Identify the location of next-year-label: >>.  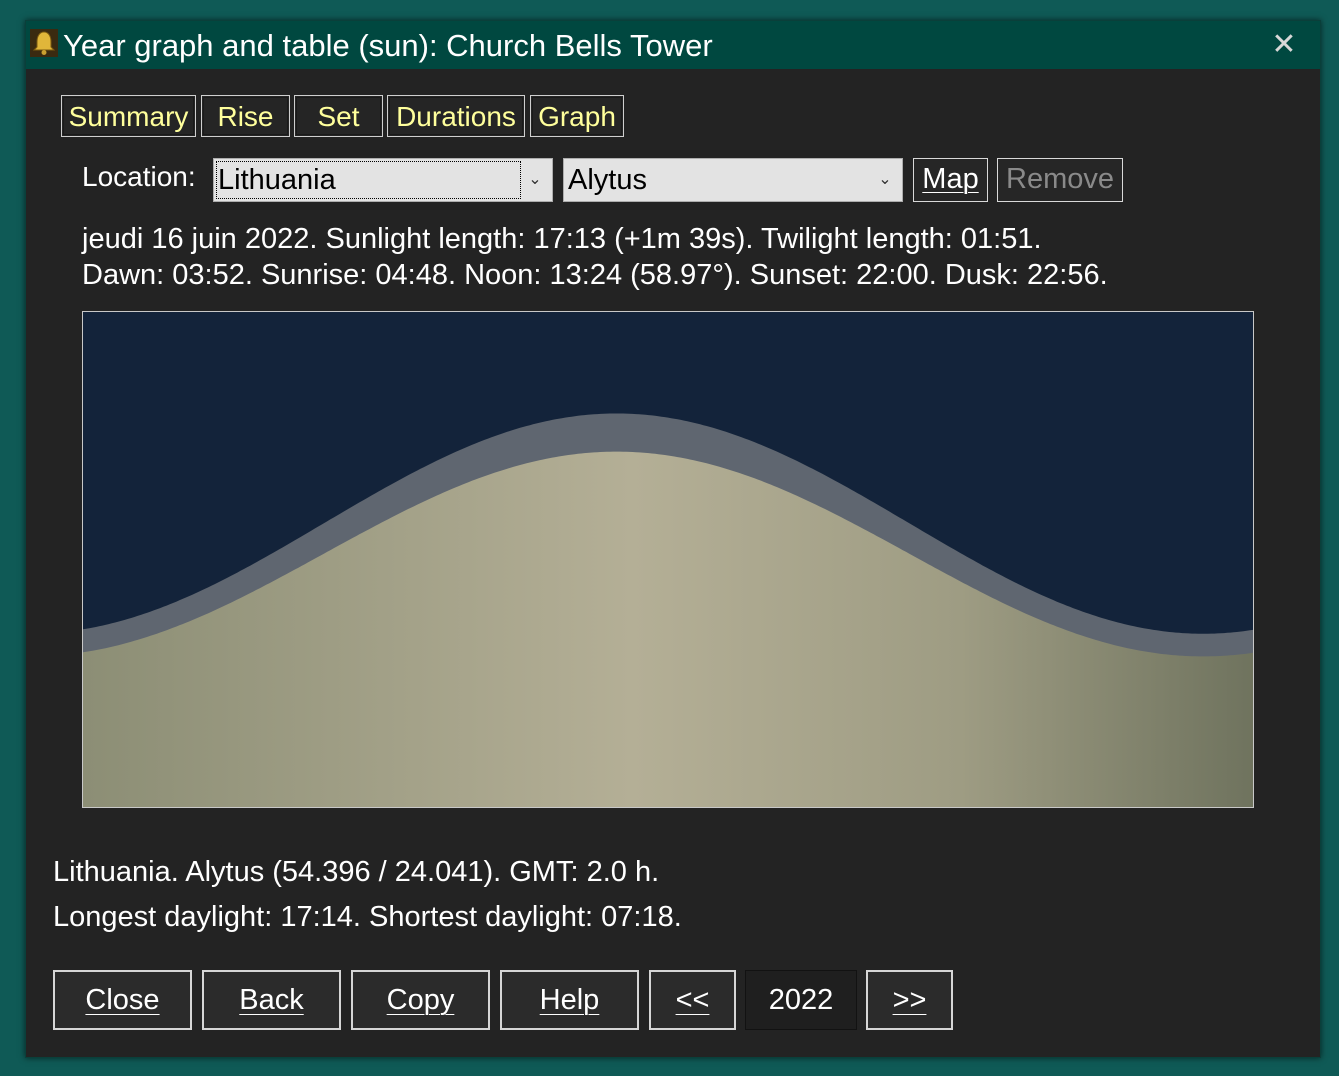
(909, 1000).